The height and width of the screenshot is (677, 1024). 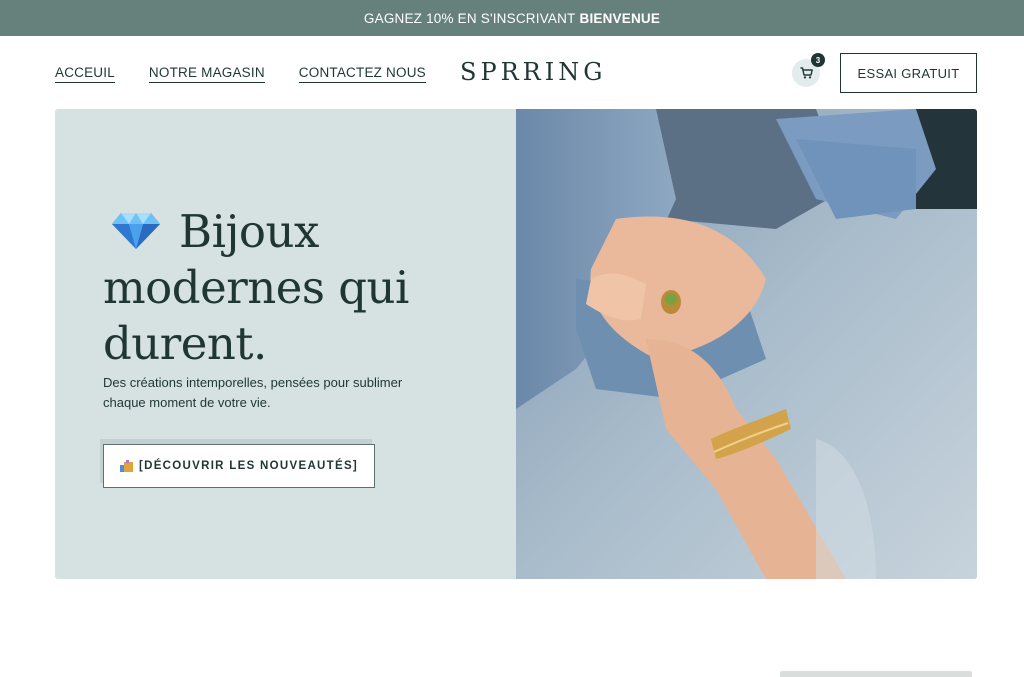 I want to click on brand-logo: SPRRING, so click(x=533, y=72).